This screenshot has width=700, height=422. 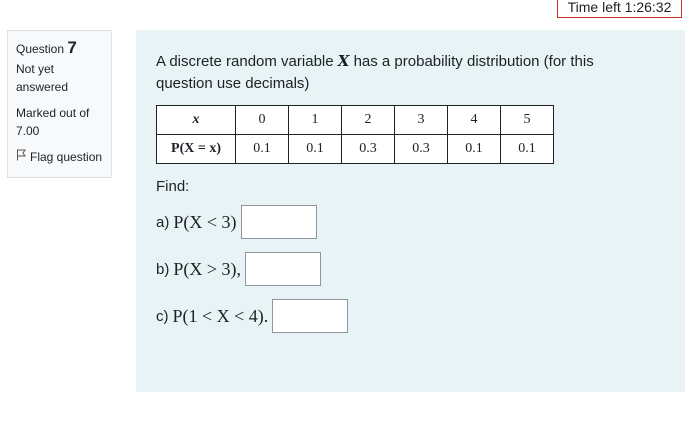 What do you see at coordinates (196, 149) in the screenshot?
I see `table-header-p: P(X = x)` at bounding box center [196, 149].